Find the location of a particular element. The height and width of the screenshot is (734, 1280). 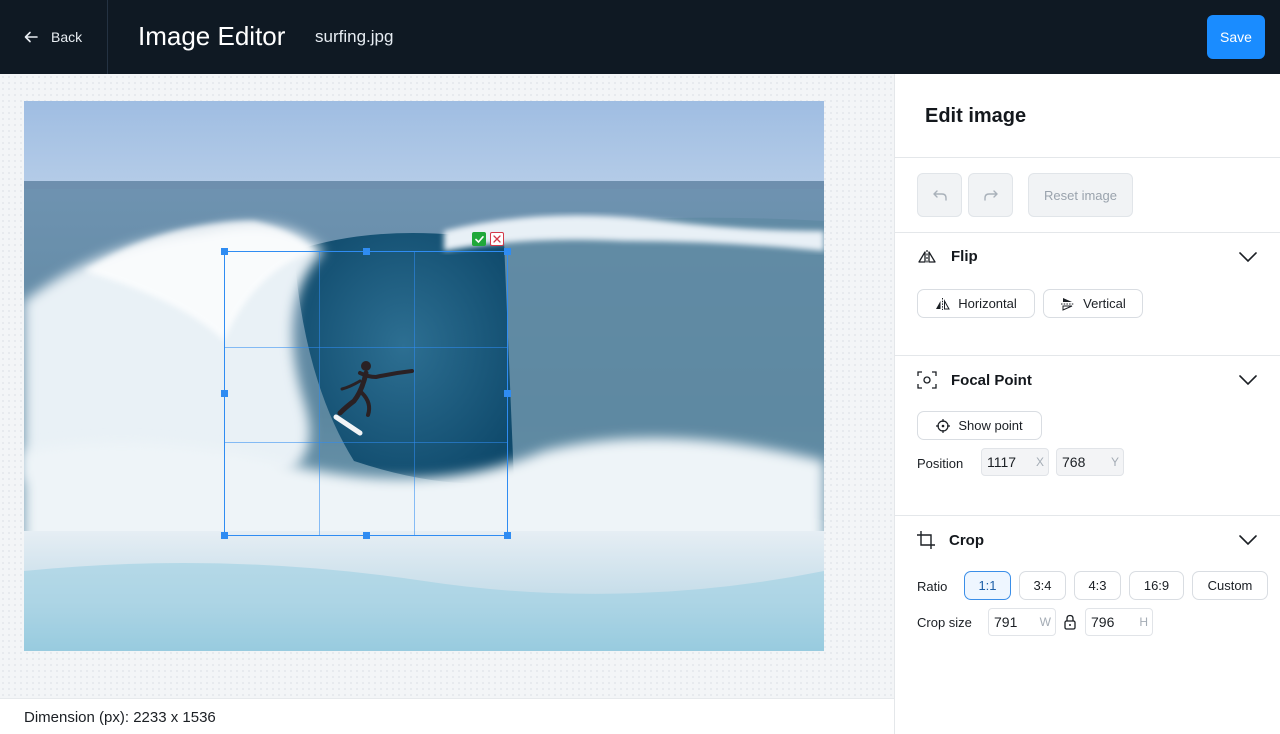

redo-icon is located at coordinates (990, 195).